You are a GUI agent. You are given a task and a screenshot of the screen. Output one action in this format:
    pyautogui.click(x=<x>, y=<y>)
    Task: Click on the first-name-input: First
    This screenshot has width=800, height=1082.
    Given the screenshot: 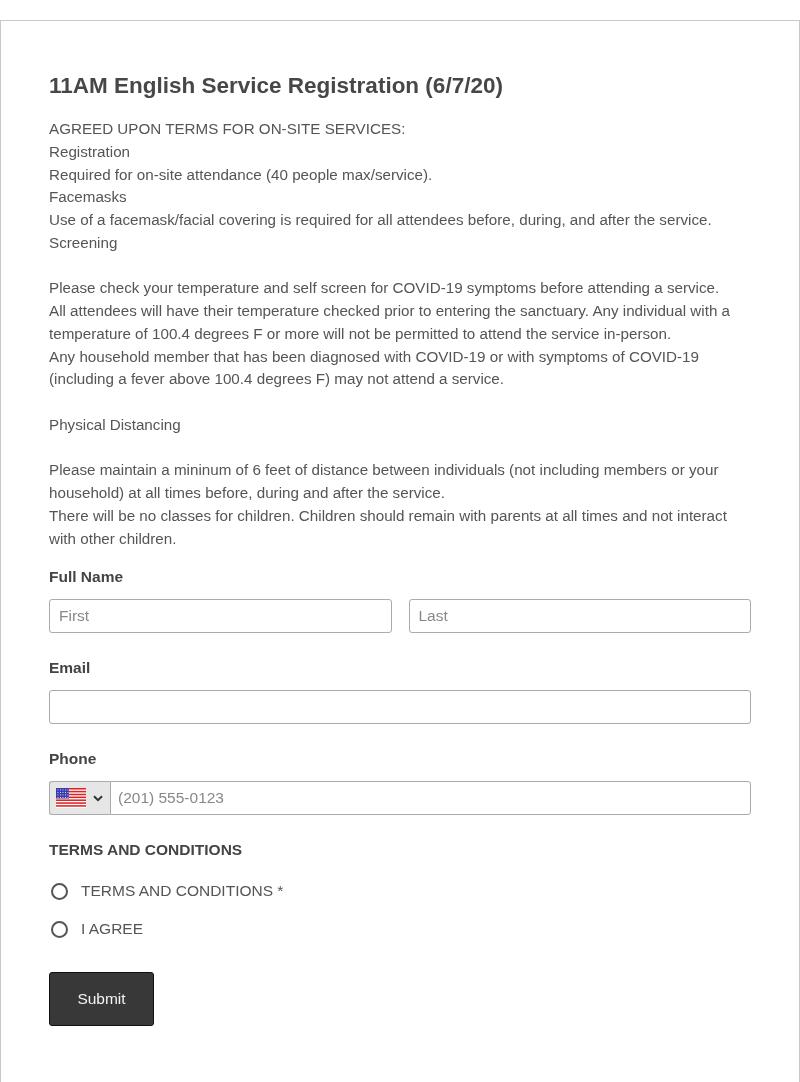 What is the action you would take?
    pyautogui.click(x=220, y=616)
    